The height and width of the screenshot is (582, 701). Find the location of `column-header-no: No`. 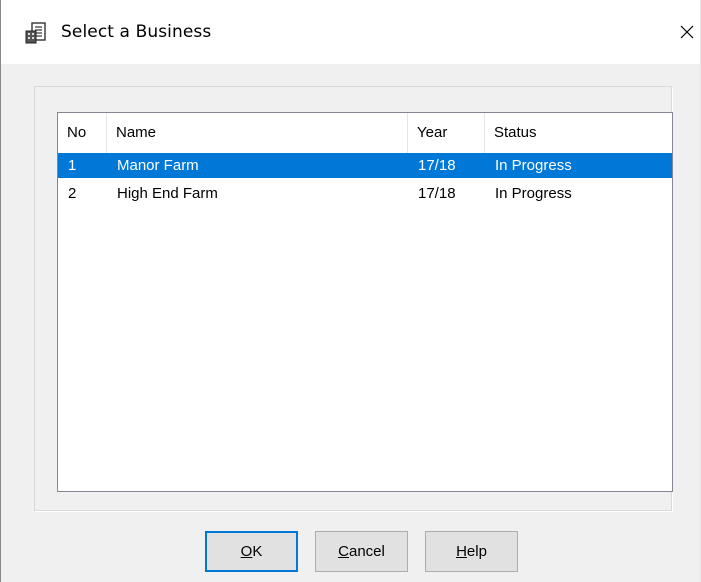

column-header-no: No is located at coordinates (82, 133).